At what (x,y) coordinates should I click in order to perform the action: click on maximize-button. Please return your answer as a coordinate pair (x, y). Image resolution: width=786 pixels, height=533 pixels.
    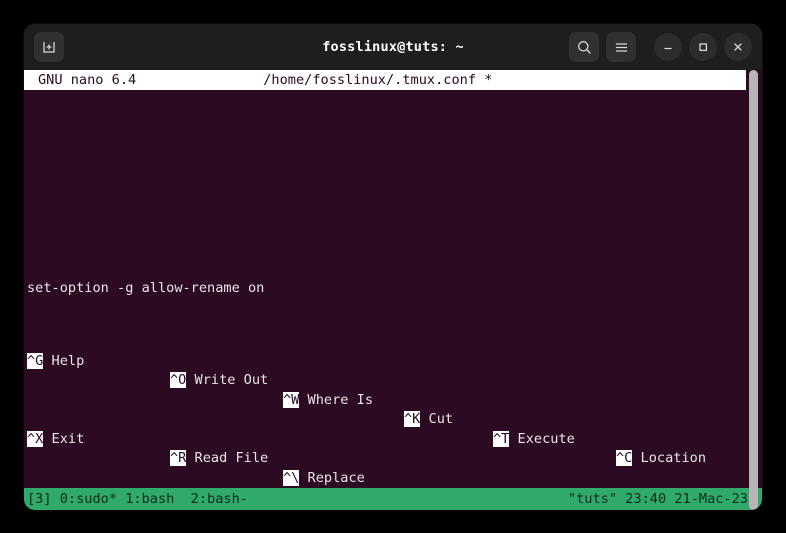
    Looking at the image, I should click on (703, 47).